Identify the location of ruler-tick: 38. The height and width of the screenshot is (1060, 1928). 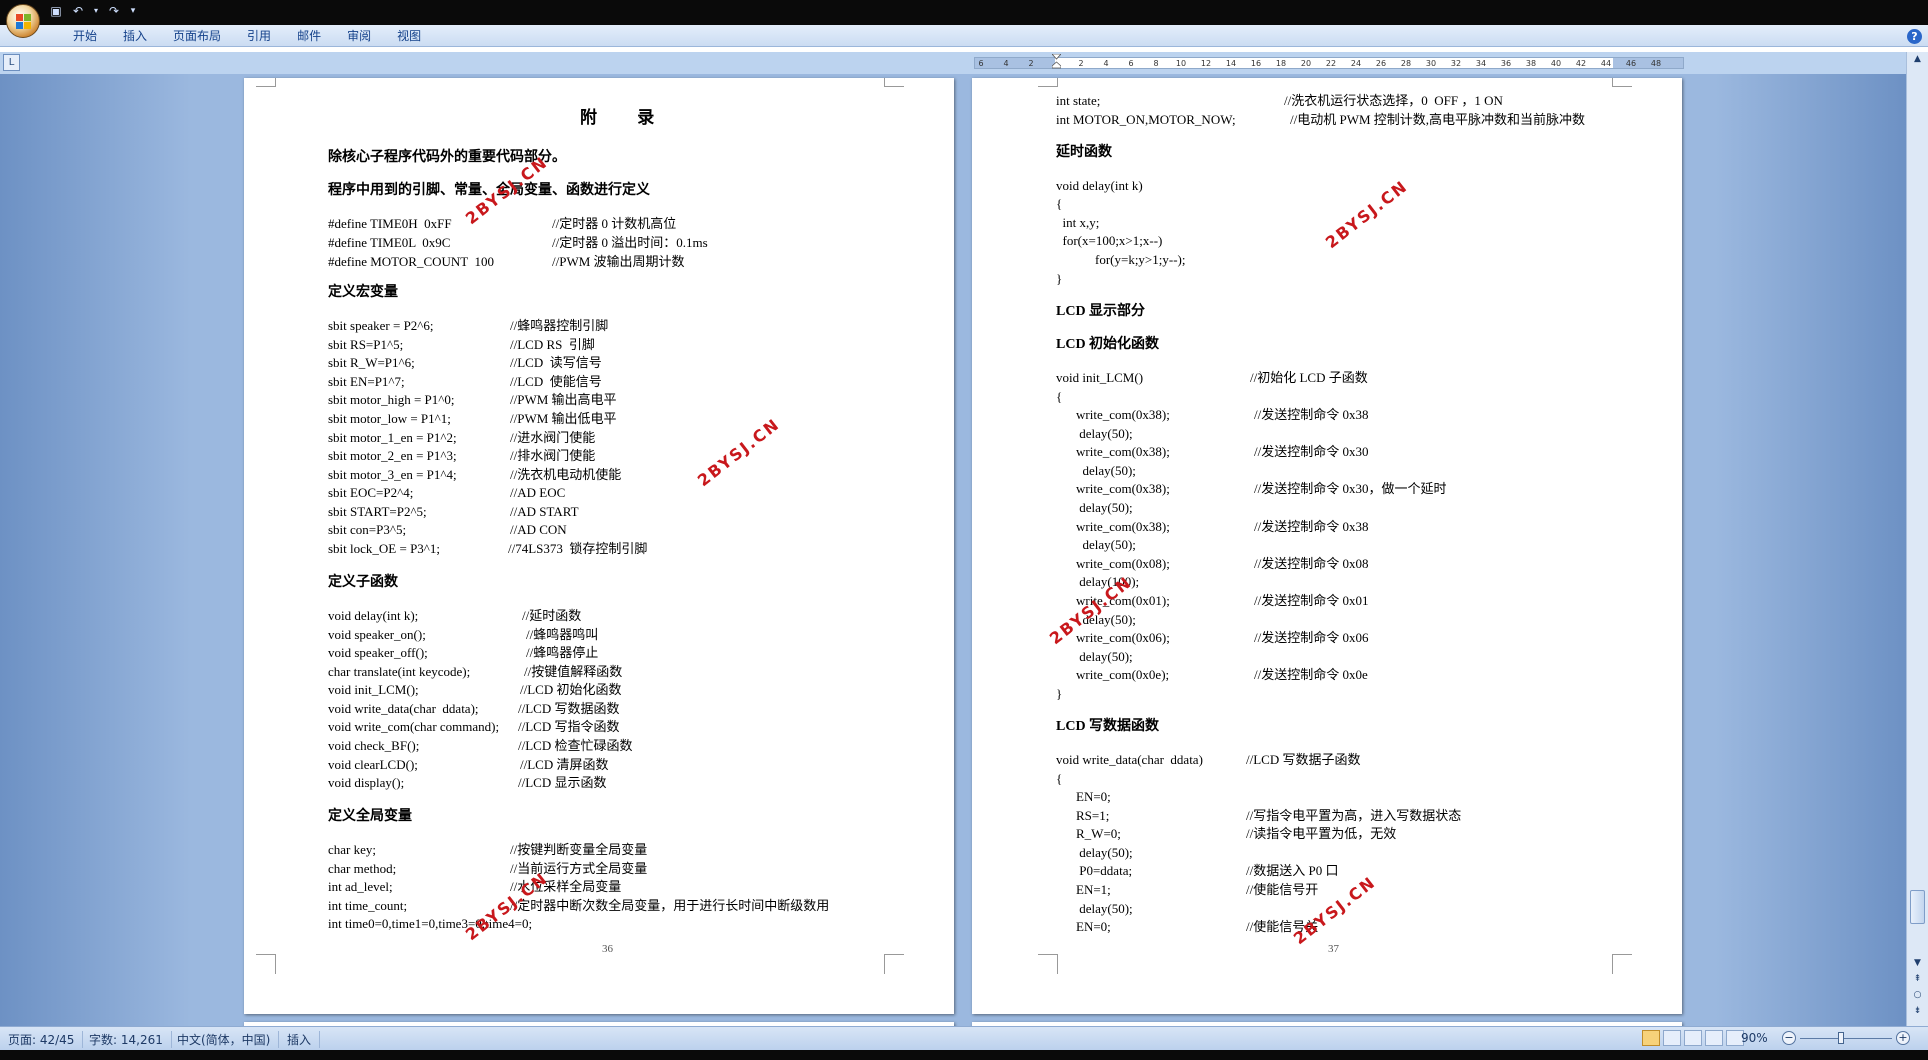
(1531, 63).